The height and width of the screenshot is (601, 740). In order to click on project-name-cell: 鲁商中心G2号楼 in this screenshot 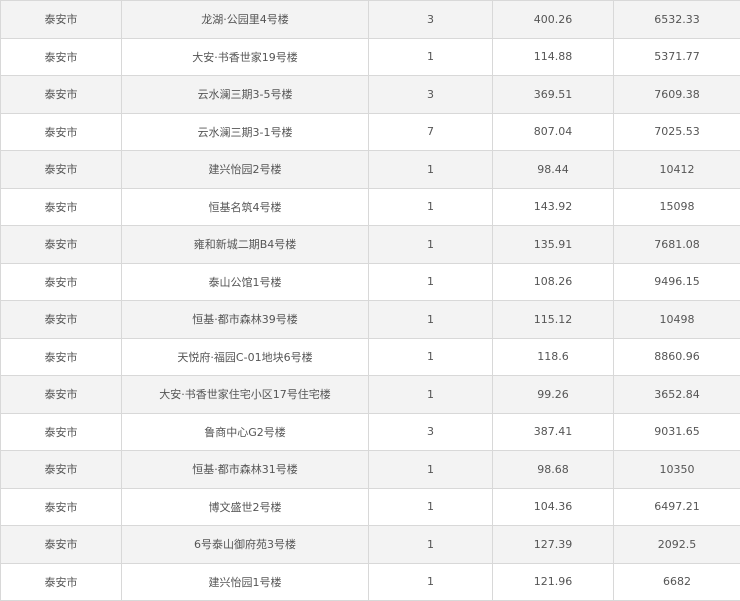, I will do `click(245, 432)`.